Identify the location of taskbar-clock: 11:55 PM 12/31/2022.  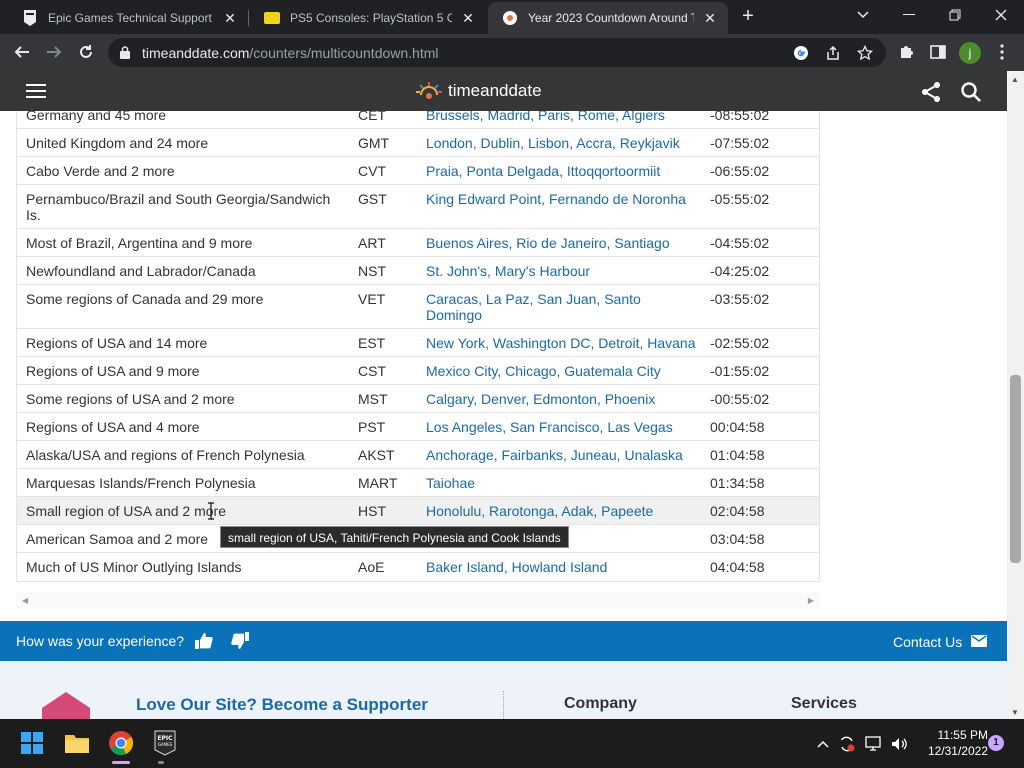
(951, 743).